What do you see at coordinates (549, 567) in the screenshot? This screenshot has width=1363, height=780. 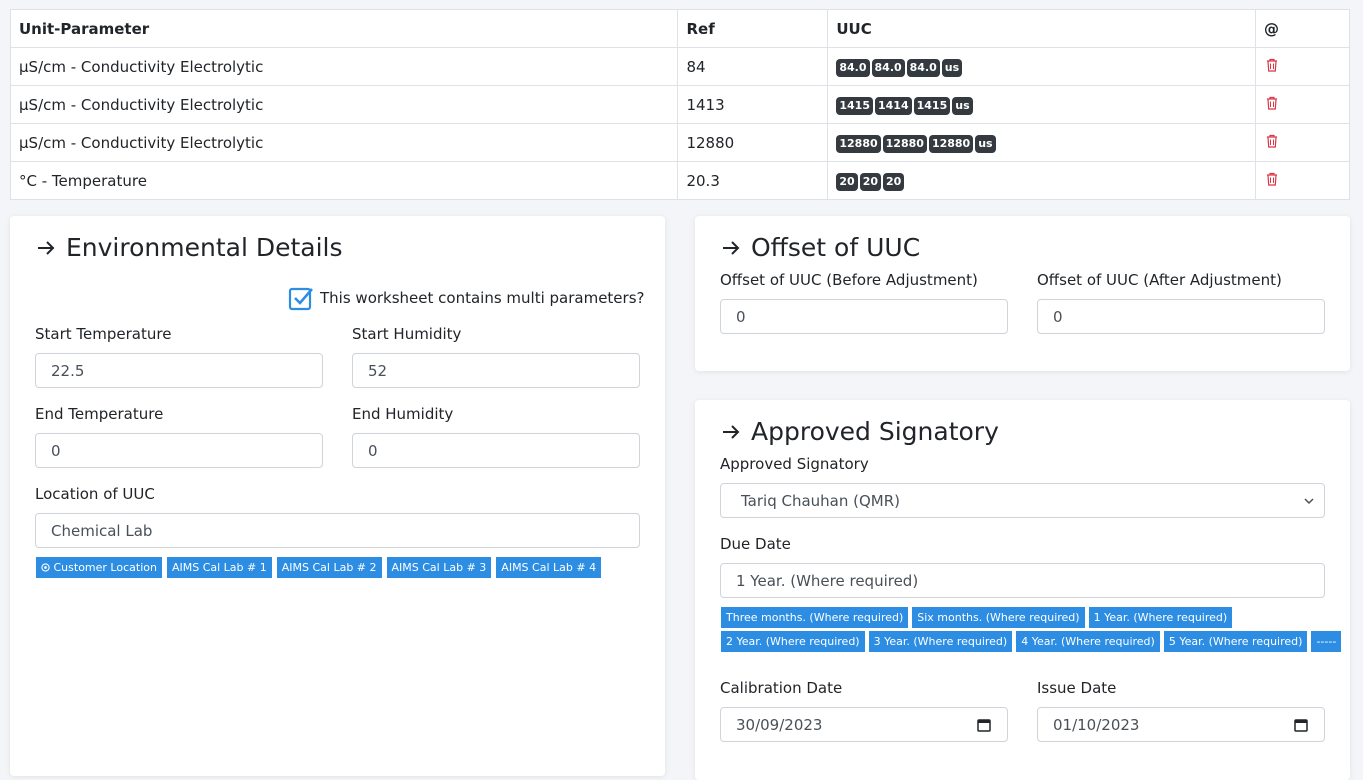 I see `chip-lab-4: AIMS Cal Lab # 4` at bounding box center [549, 567].